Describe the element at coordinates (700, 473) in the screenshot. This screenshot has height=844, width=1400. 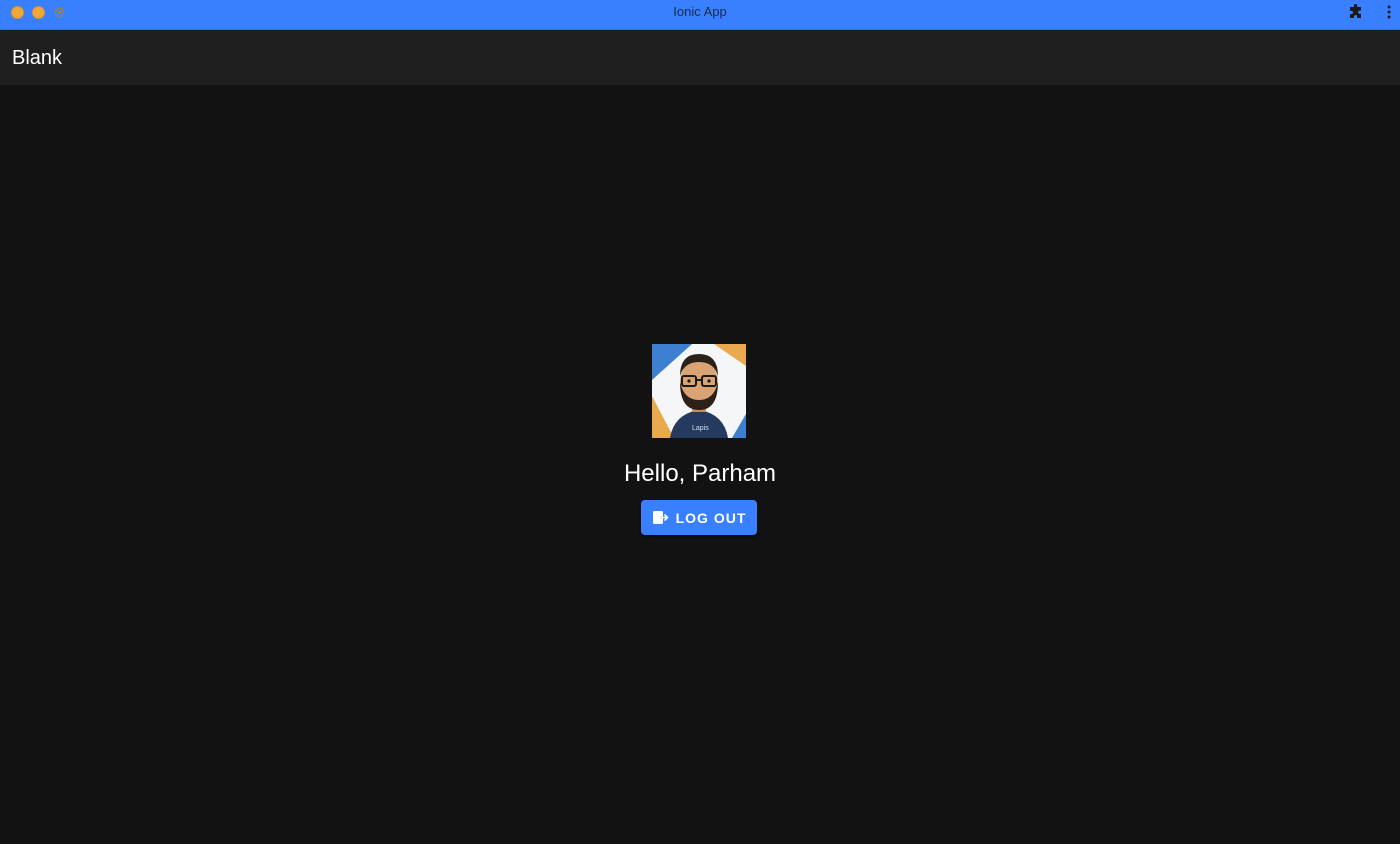
I see `greeting-text: Hello, Parham` at that location.